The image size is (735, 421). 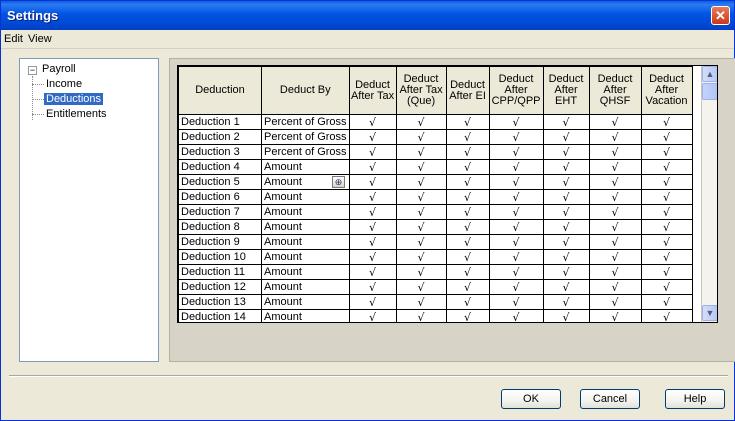 What do you see at coordinates (220, 242) in the screenshot?
I see `deduction-name-cell: Deduction 9` at bounding box center [220, 242].